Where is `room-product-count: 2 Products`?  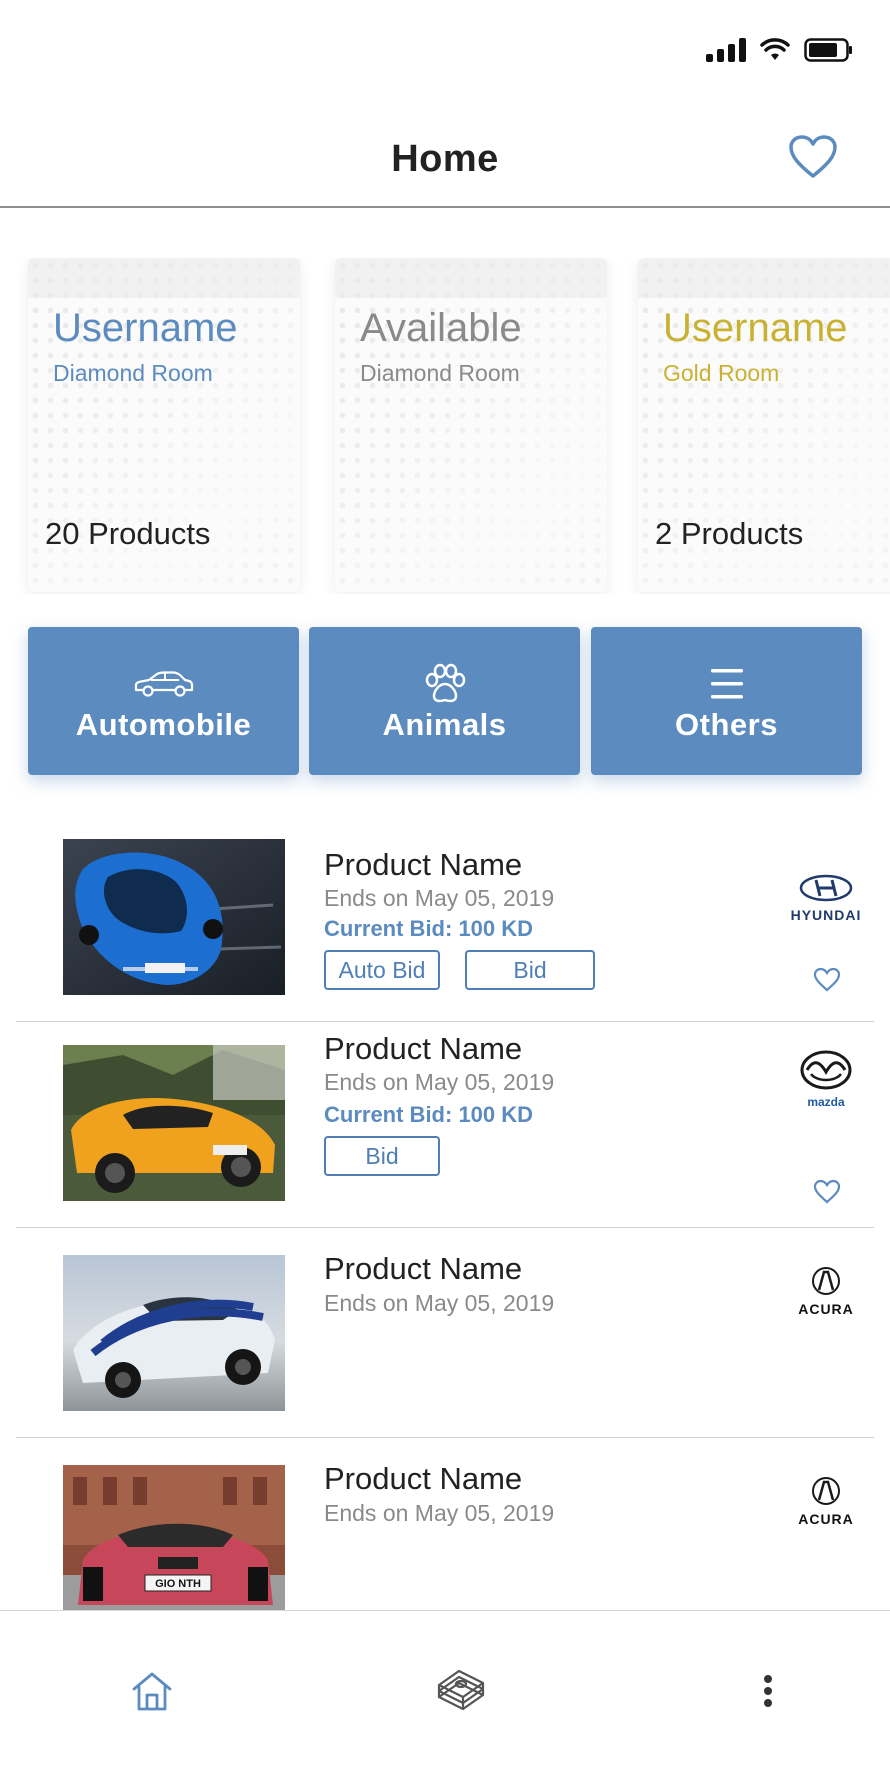 room-product-count: 2 Products is located at coordinates (729, 533).